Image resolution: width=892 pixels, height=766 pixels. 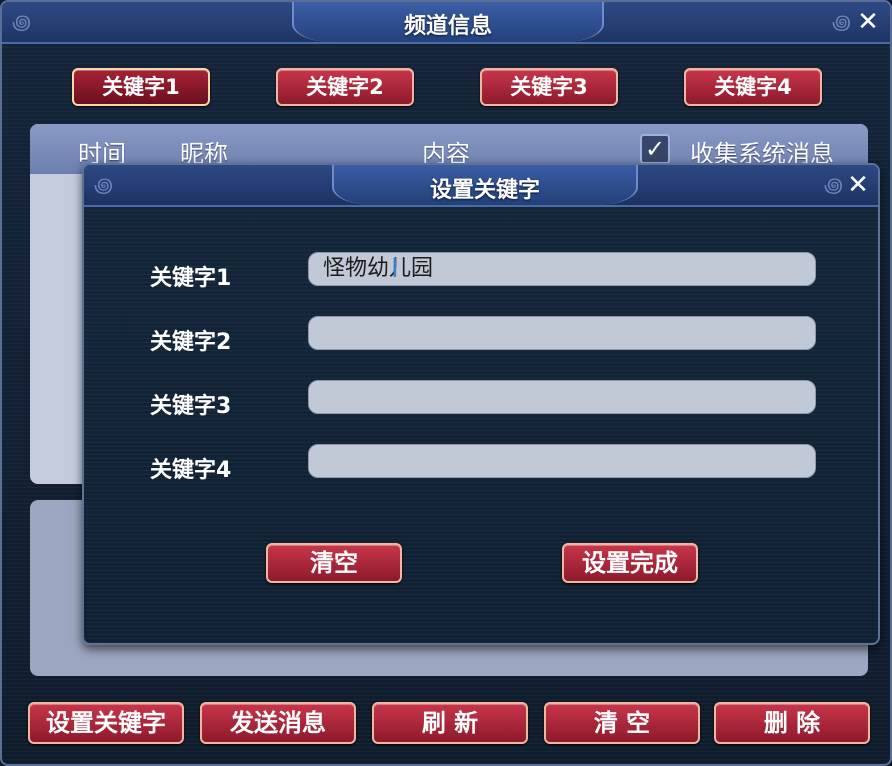 I want to click on collect-system-checkbox: ✓, so click(x=655, y=149).